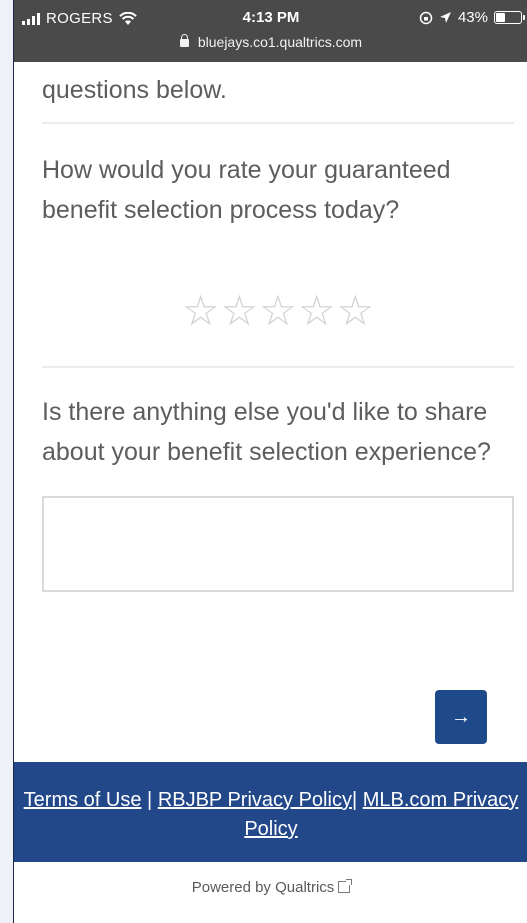 This screenshot has width=527, height=923. I want to click on battery-icon, so click(509, 17).